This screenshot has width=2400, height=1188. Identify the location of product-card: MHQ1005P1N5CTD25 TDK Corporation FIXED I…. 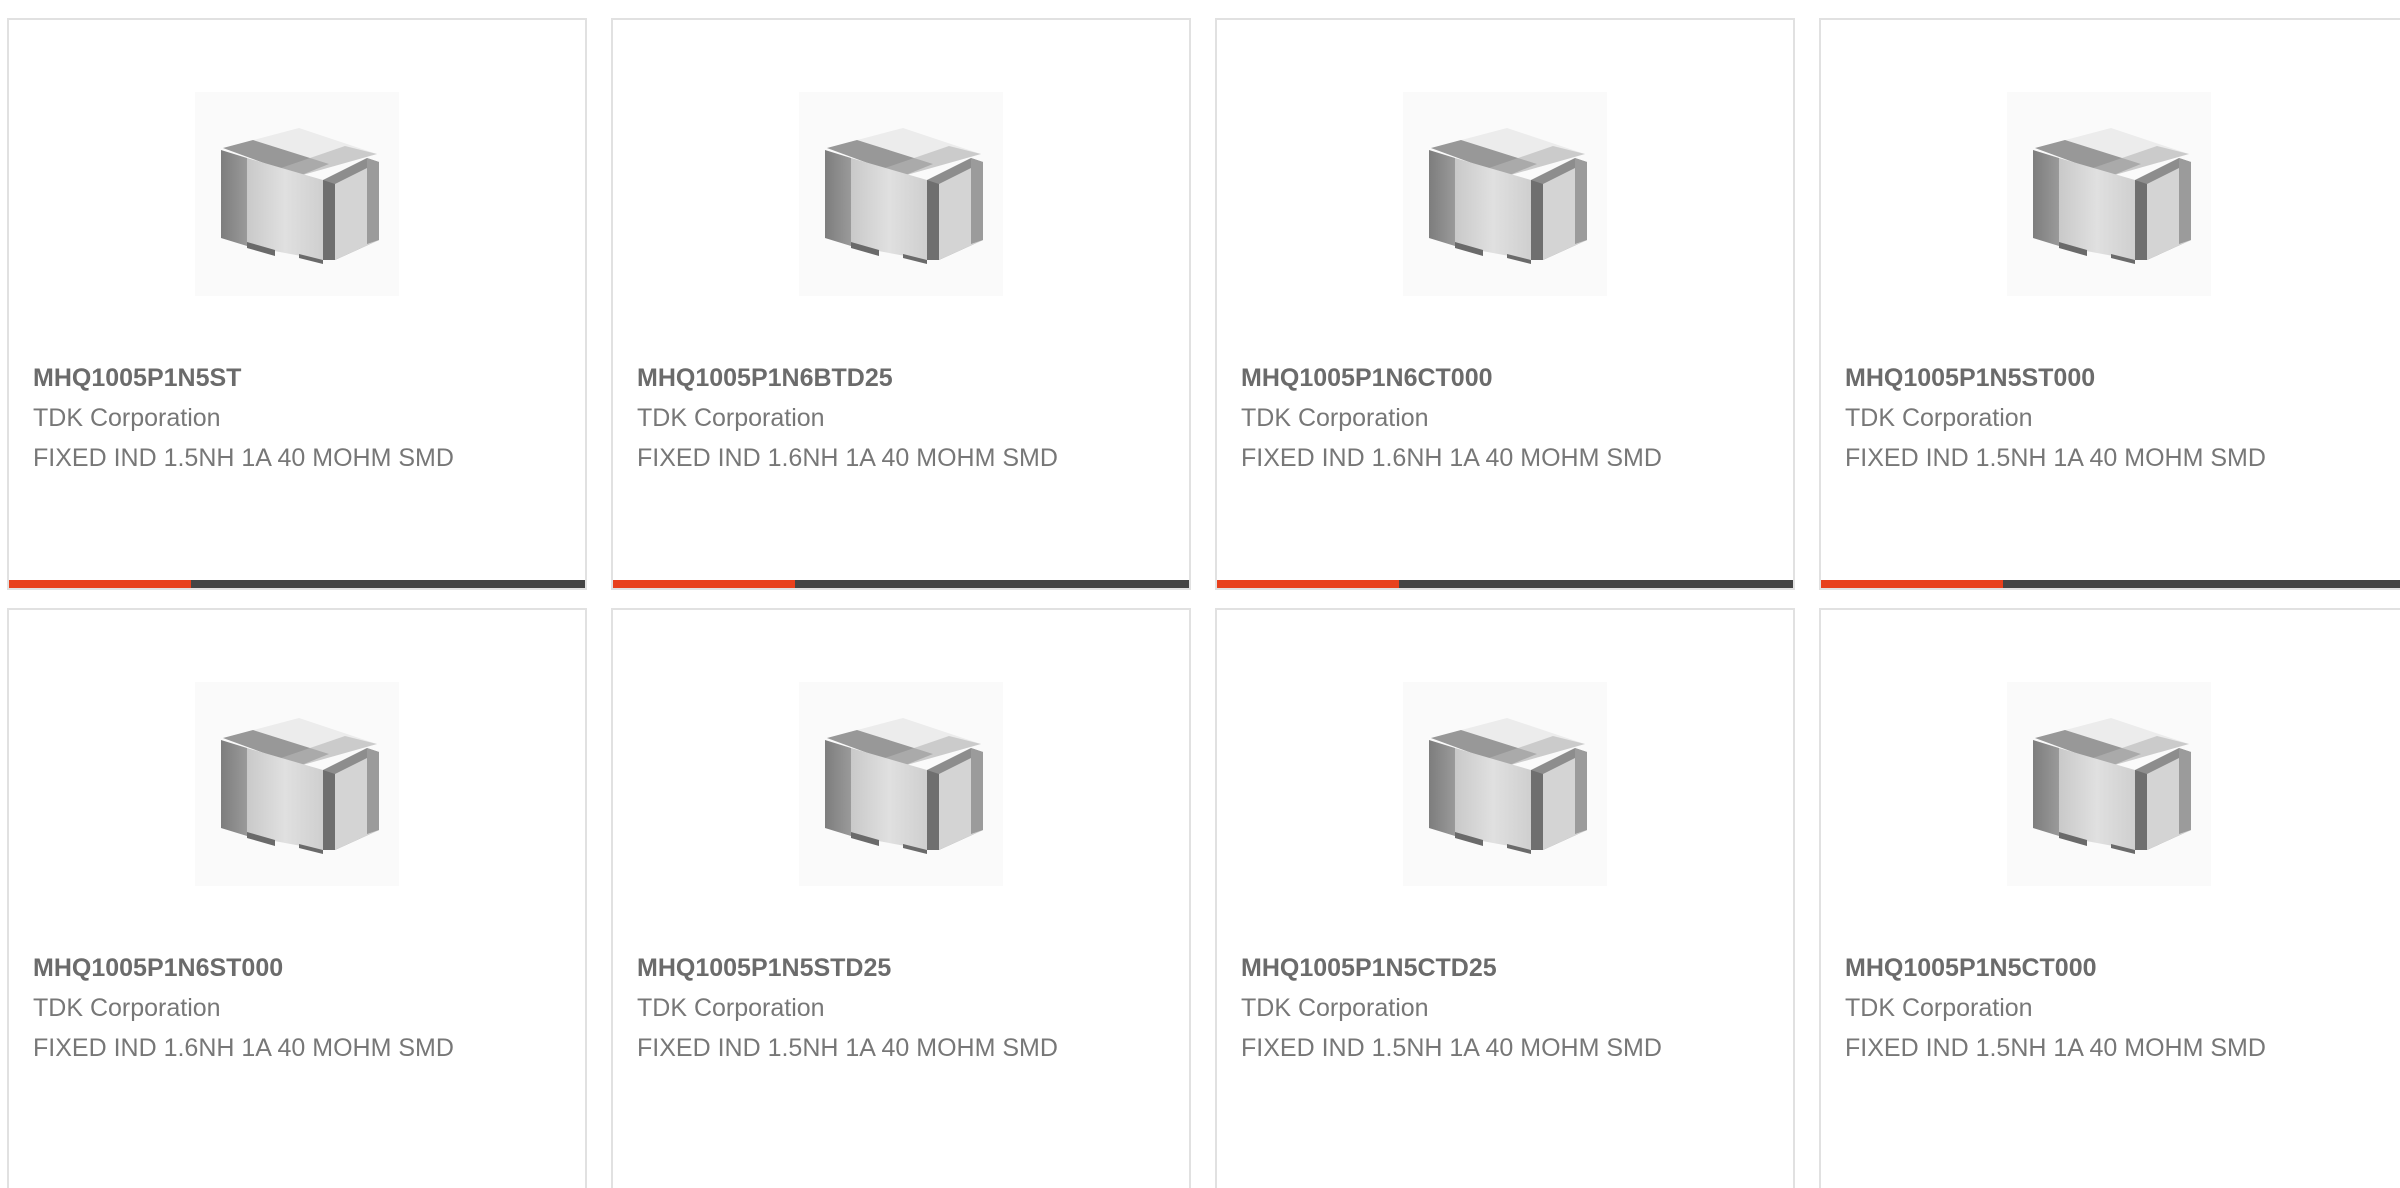
(1505, 898).